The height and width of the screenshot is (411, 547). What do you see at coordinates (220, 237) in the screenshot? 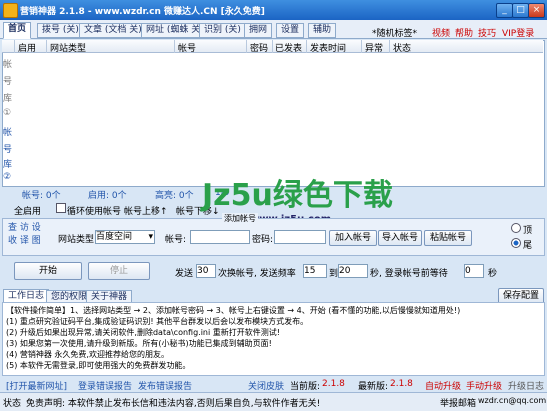
I see `account-input` at bounding box center [220, 237].